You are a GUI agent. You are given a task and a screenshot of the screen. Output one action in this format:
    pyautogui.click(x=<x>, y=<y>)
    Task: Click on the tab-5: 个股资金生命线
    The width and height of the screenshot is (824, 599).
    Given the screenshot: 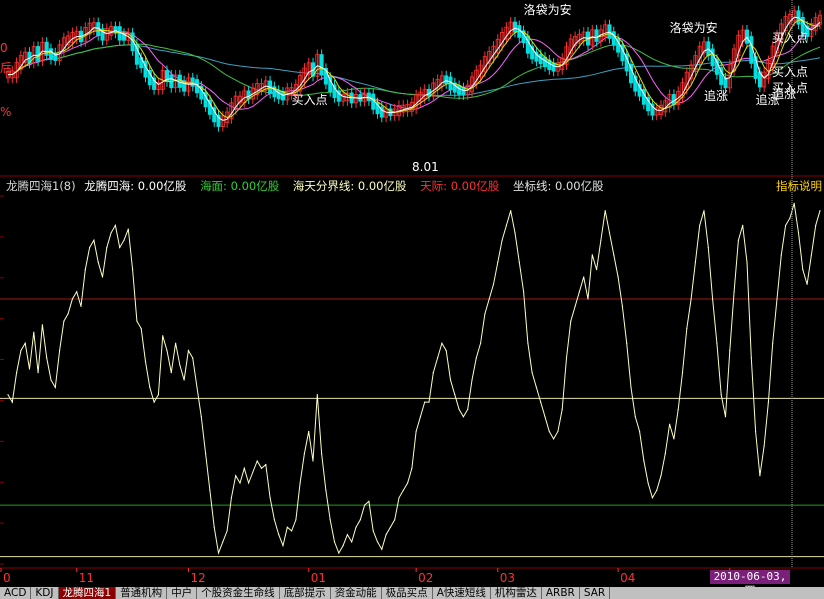 What is the action you would take?
    pyautogui.click(x=238, y=593)
    